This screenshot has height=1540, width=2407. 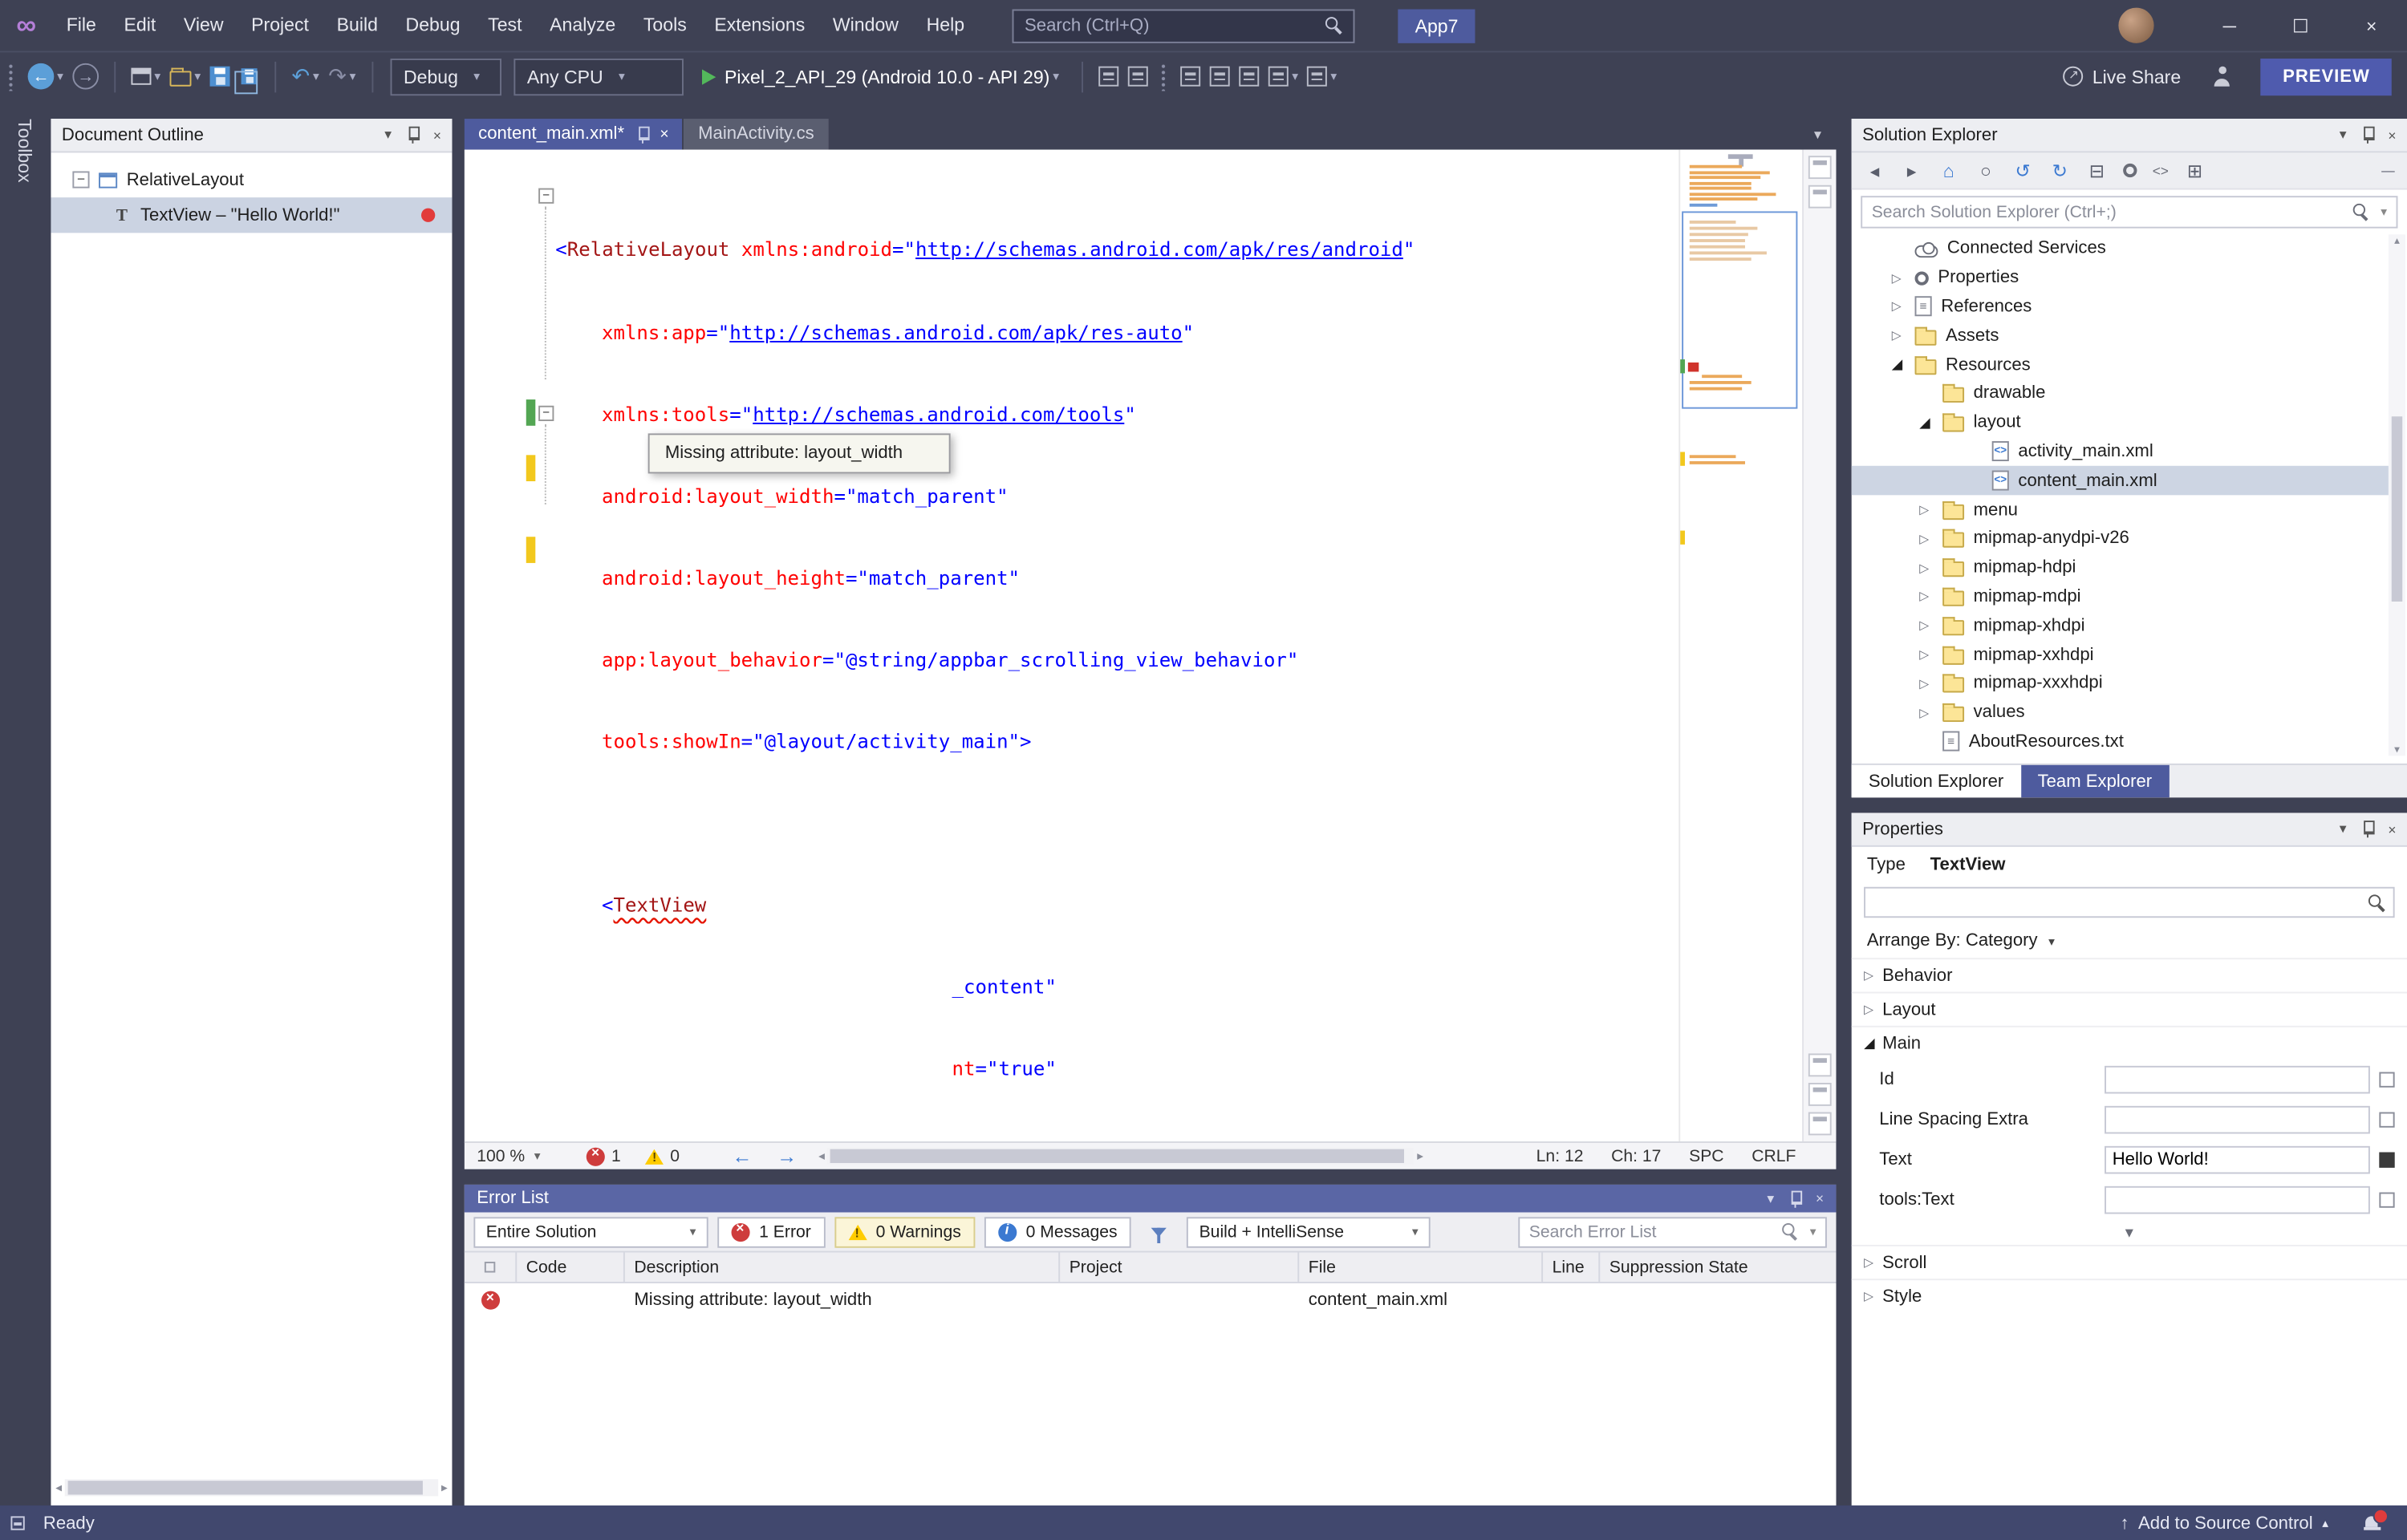 I want to click on menu-edit: Edit, so click(x=139, y=25).